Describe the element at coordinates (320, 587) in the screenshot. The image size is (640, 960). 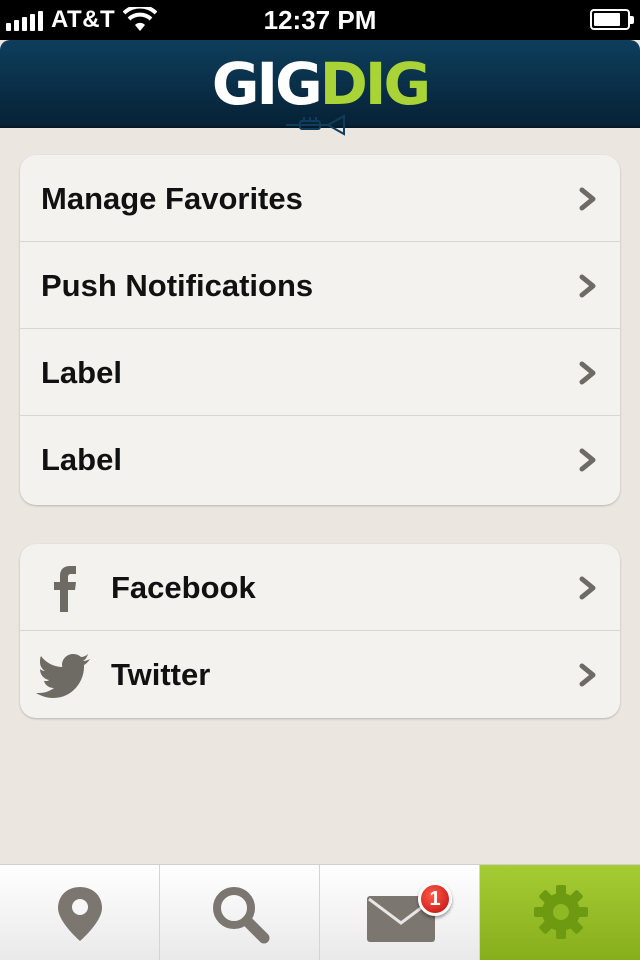
I see `social-row-facebook: Facebook` at that location.